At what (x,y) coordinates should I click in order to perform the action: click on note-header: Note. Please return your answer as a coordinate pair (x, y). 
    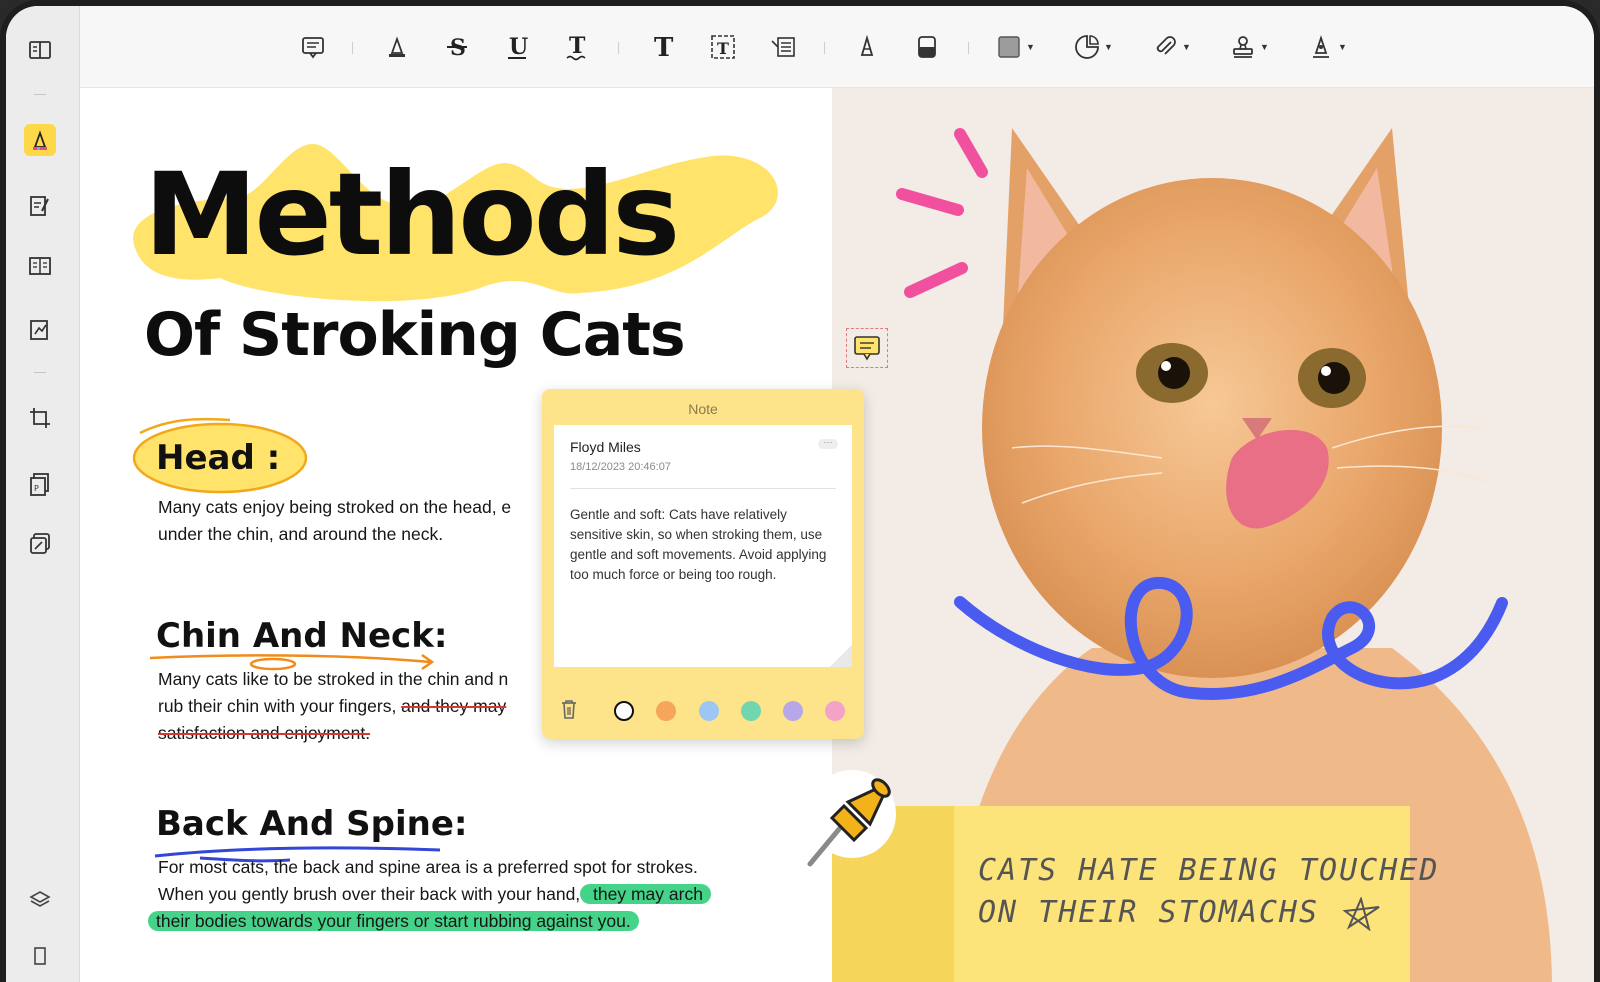
    Looking at the image, I should click on (703, 409).